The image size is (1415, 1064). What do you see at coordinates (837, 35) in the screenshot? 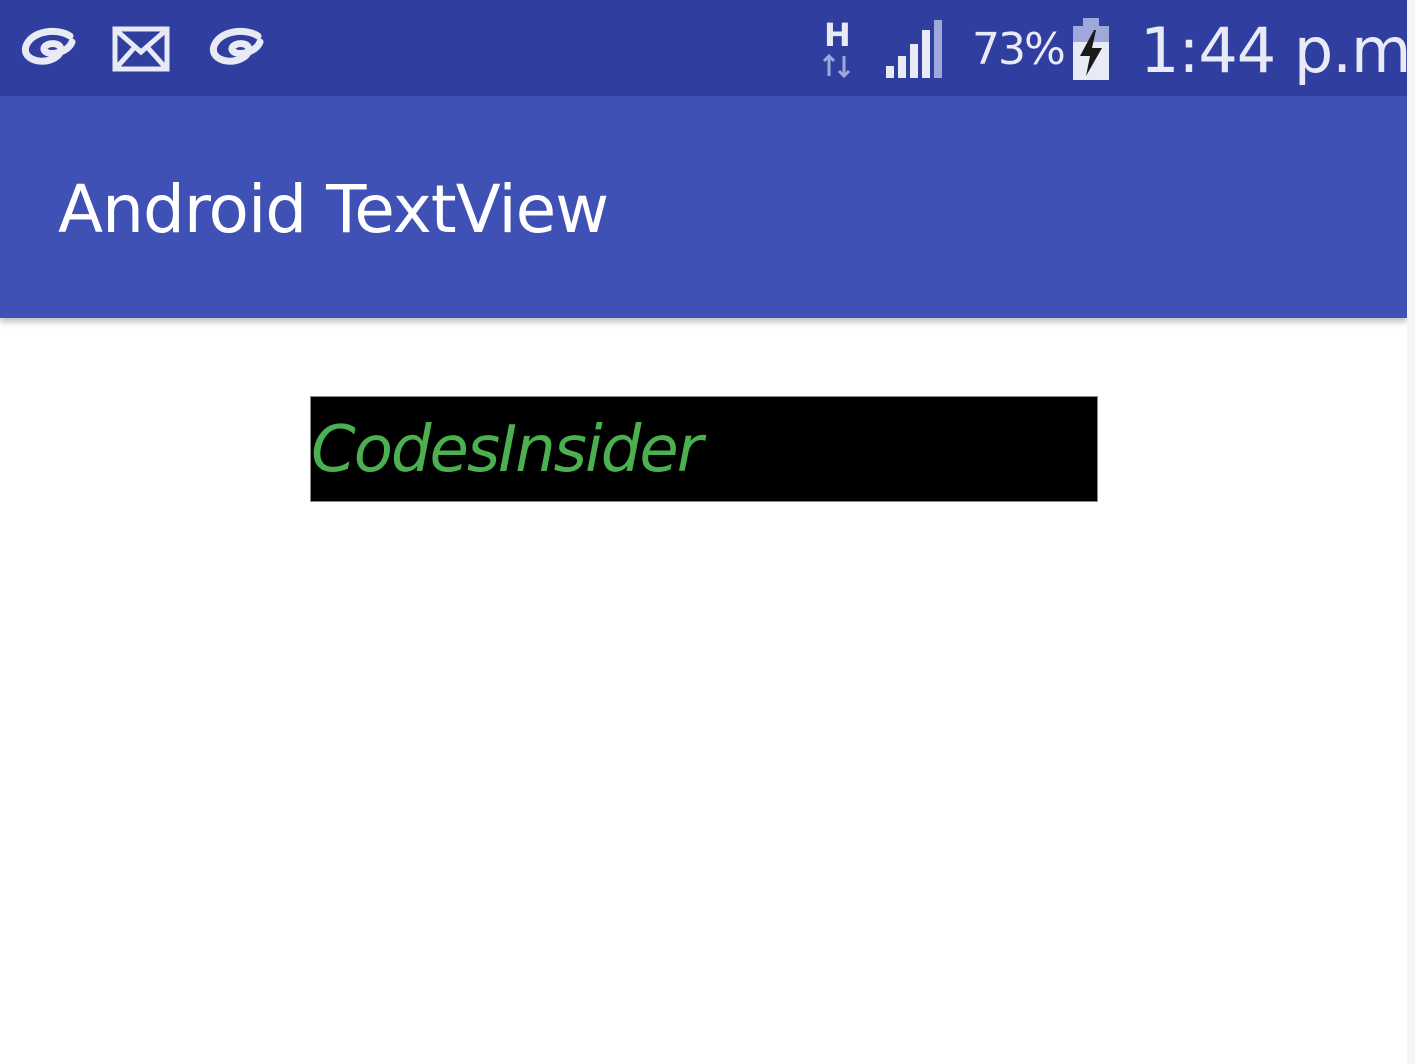
I see `network-type-label: H` at bounding box center [837, 35].